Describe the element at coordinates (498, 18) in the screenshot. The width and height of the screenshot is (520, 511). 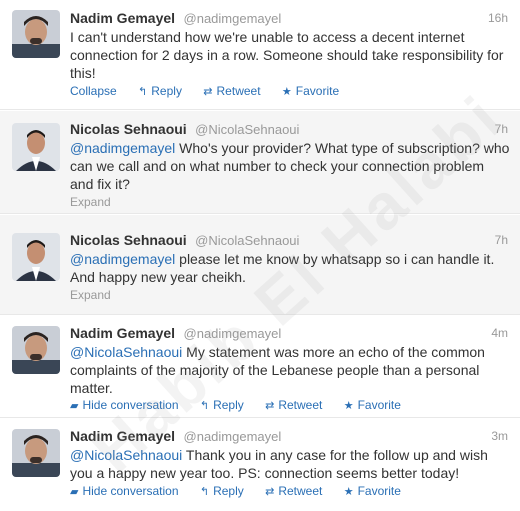
I see `timestamp: 16h` at that location.